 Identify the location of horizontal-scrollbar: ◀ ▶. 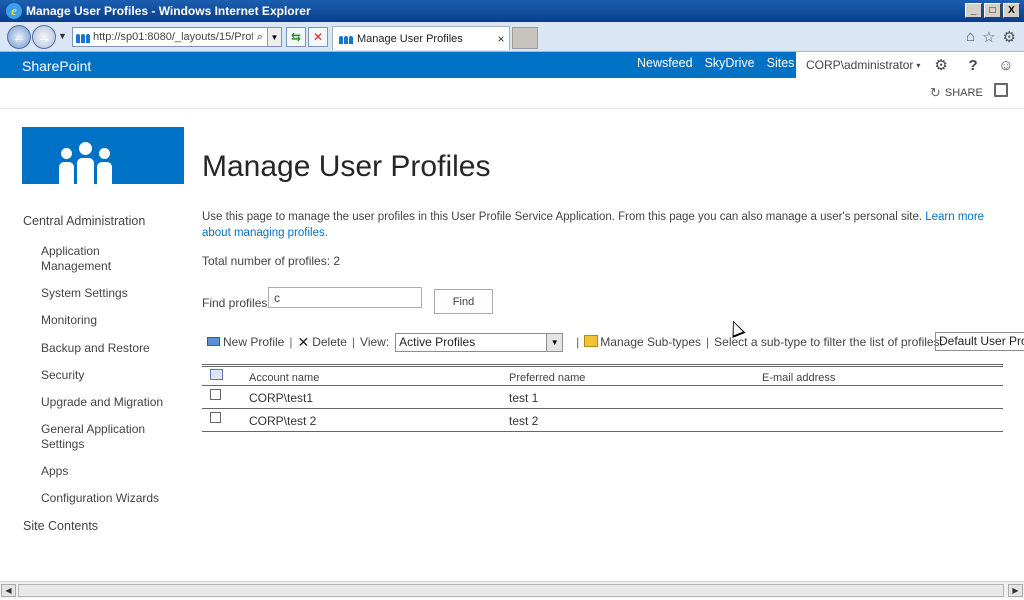
(512, 589).